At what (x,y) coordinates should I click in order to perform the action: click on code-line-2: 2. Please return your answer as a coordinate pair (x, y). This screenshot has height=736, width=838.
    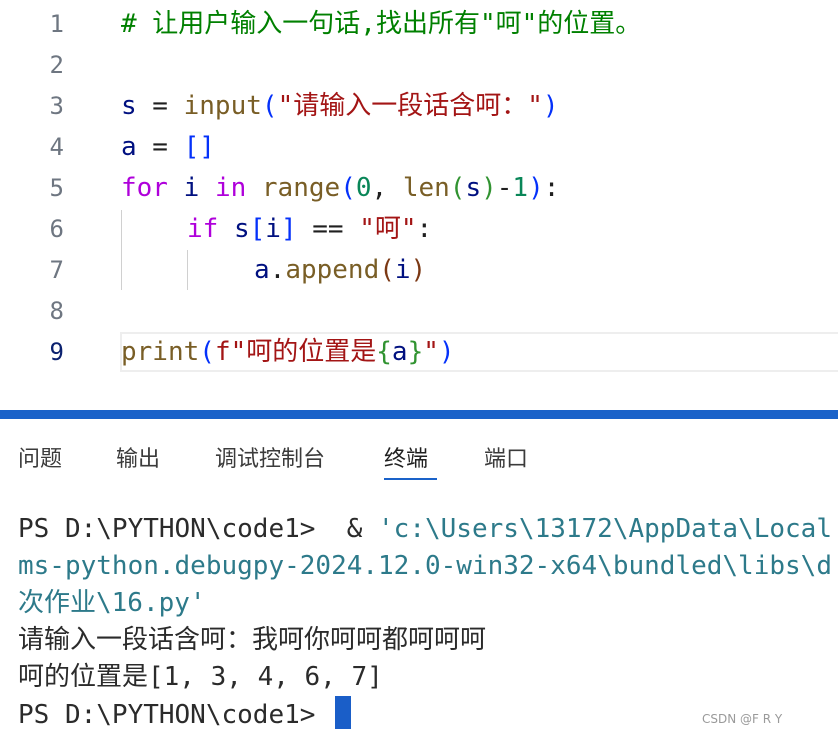
    Looking at the image, I should click on (419, 65).